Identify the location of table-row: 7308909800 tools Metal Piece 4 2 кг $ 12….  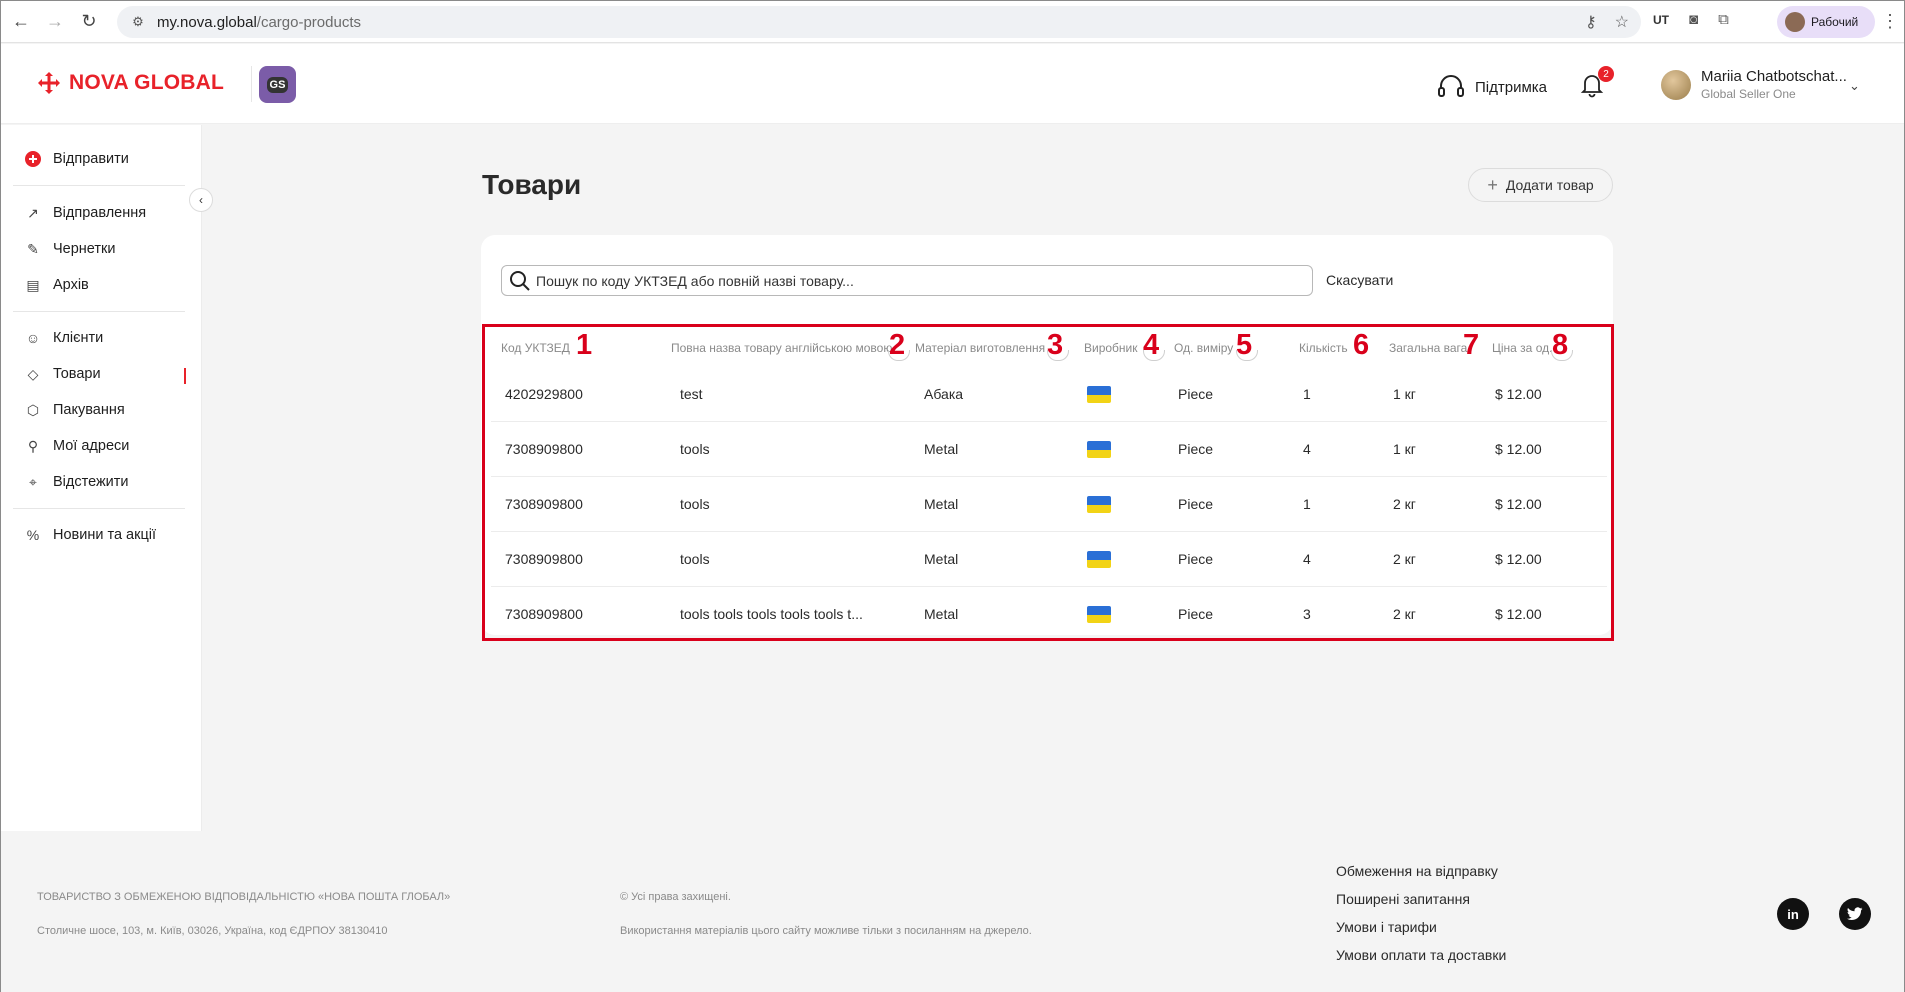
(1049, 559).